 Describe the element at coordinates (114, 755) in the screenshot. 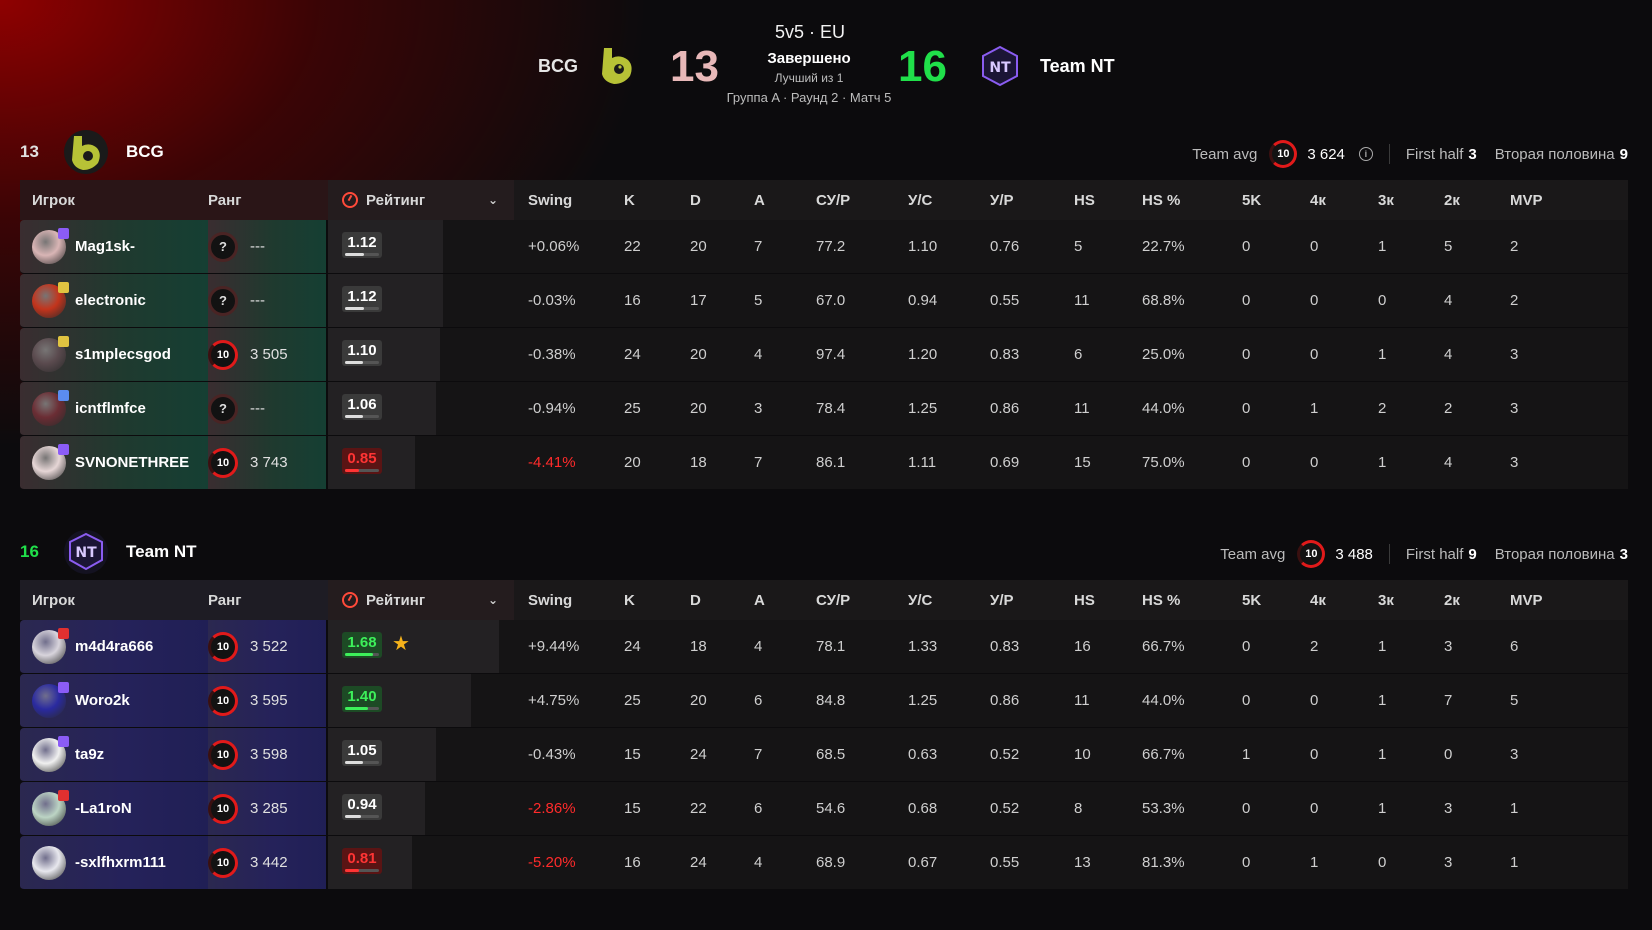

I see `player-cell: ta9z` at that location.